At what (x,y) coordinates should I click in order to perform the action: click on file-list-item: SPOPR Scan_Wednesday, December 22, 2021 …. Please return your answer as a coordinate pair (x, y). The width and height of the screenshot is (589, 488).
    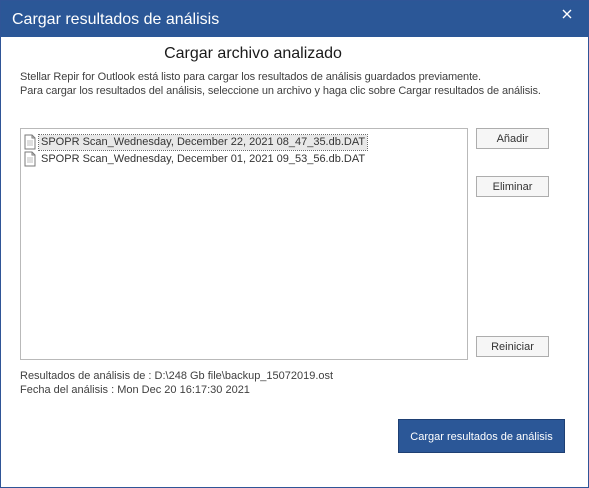
    Looking at the image, I should click on (196, 142).